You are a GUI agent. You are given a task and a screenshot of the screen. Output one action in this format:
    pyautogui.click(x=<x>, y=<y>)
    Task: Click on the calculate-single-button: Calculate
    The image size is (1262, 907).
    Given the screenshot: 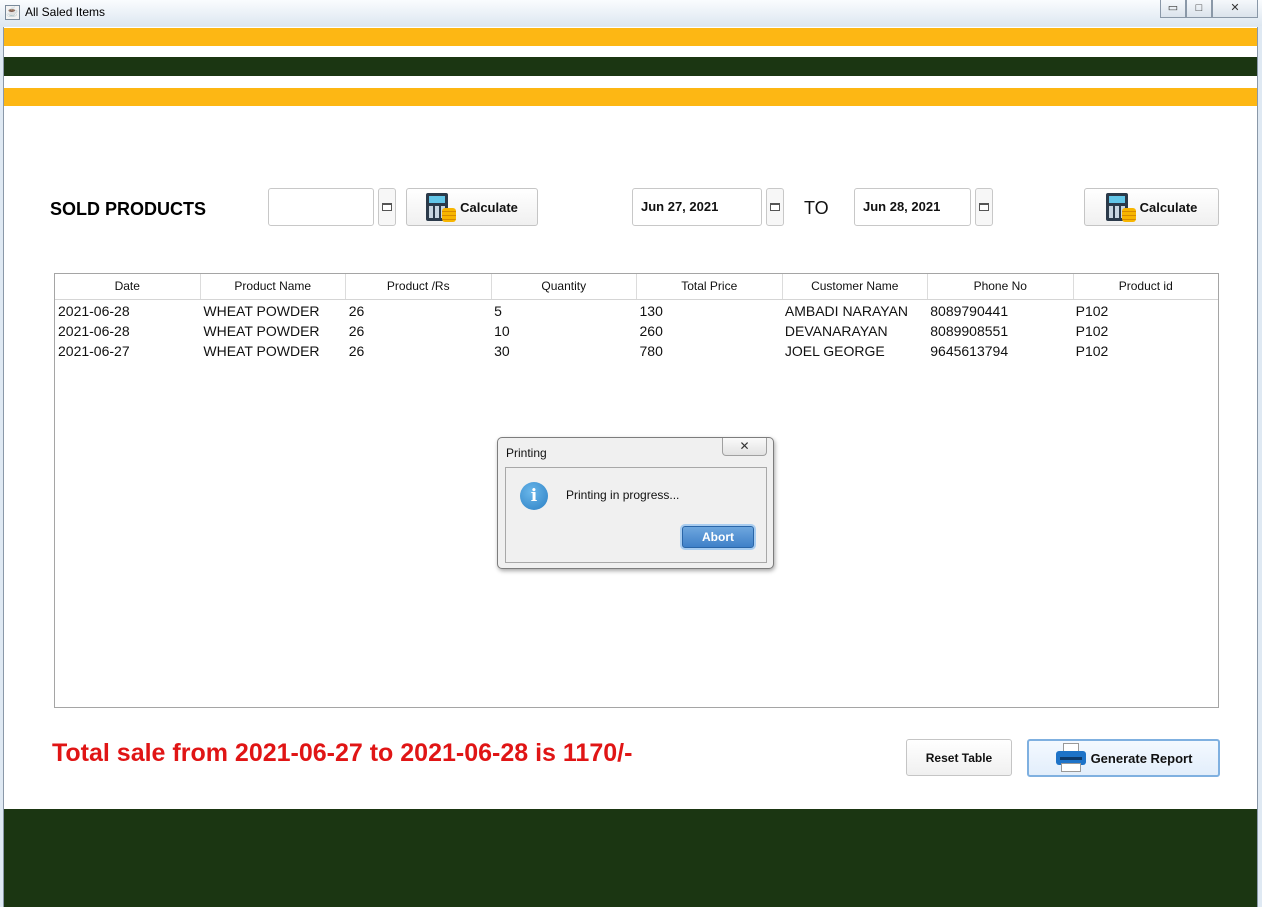 What is the action you would take?
    pyautogui.click(x=472, y=207)
    